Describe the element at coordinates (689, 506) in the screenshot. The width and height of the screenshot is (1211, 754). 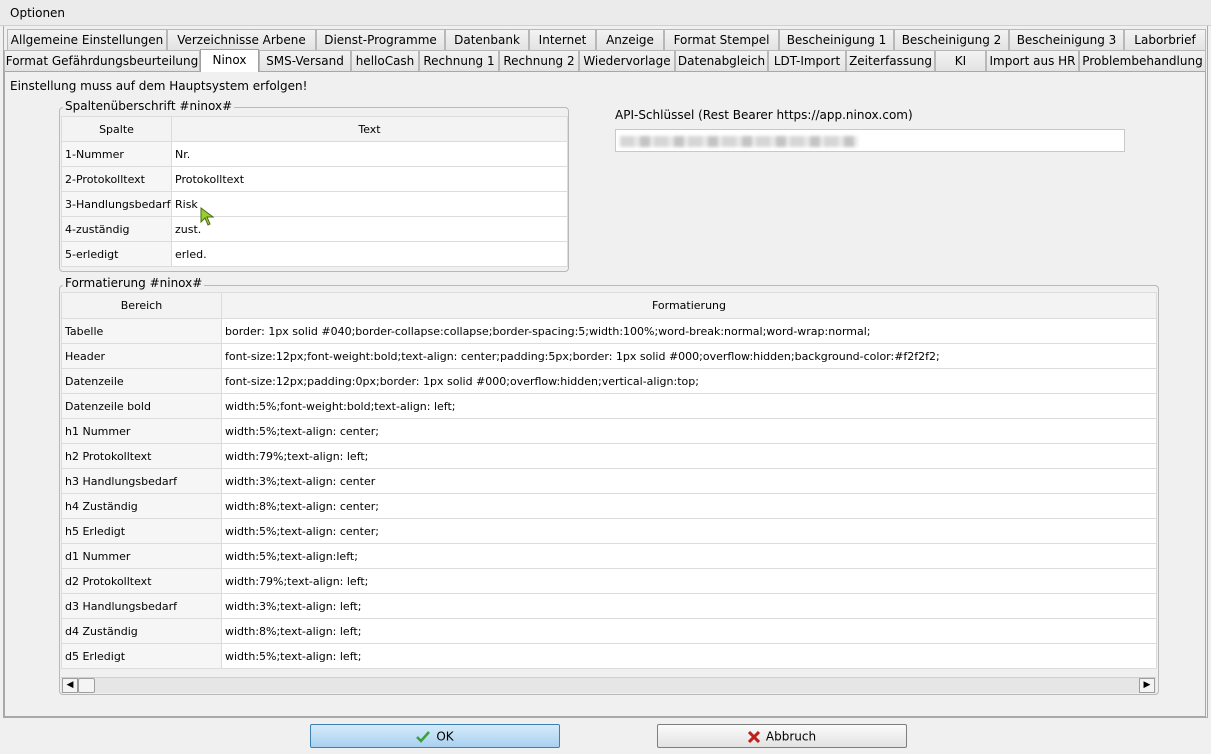
I see `format-cell: width:8%;text-align: center;` at that location.